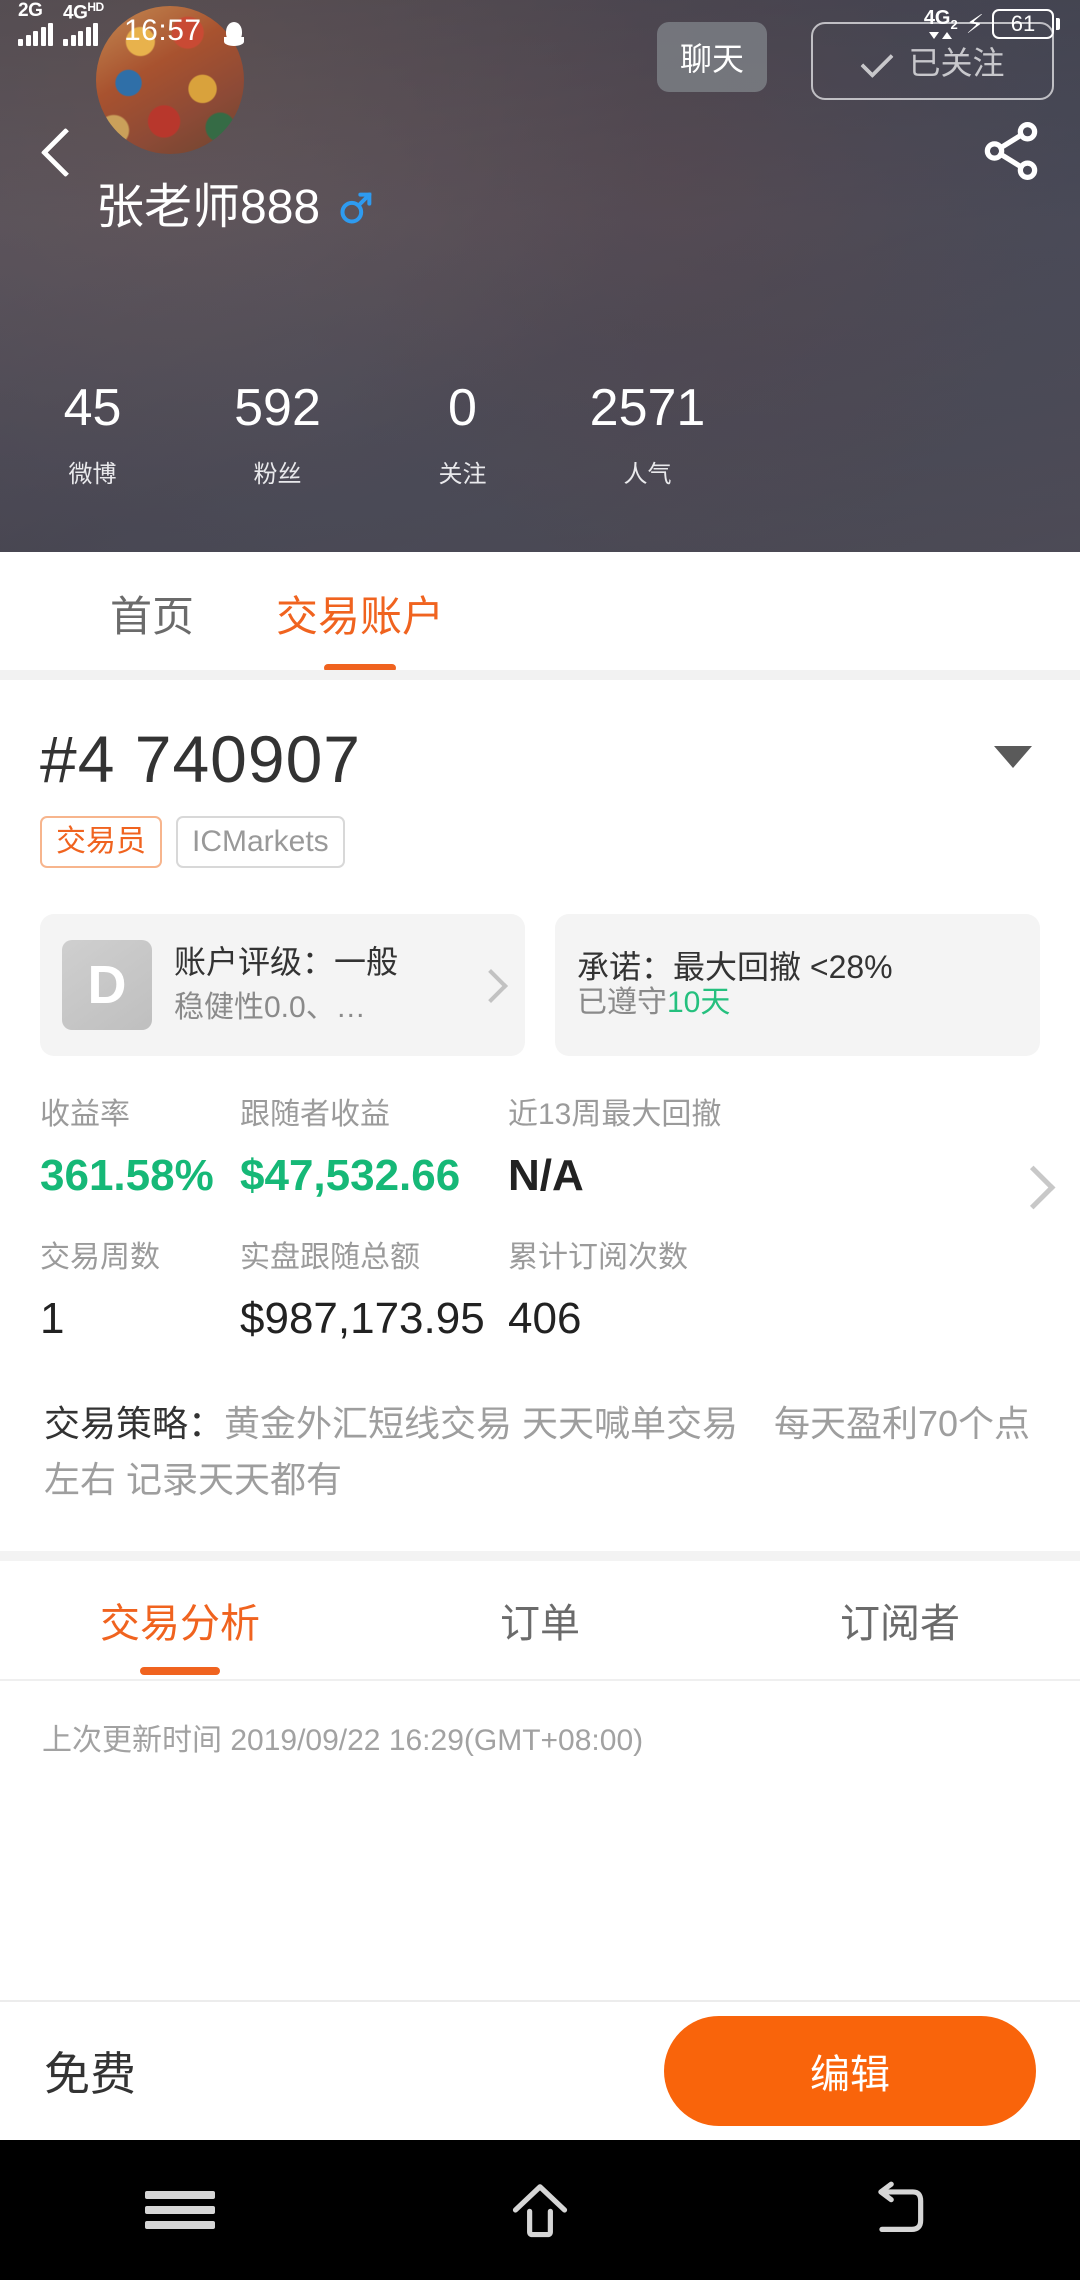 The height and width of the screenshot is (2280, 1080). What do you see at coordinates (598, 1257) in the screenshot?
I see `metric-label: 累计订阅次数` at bounding box center [598, 1257].